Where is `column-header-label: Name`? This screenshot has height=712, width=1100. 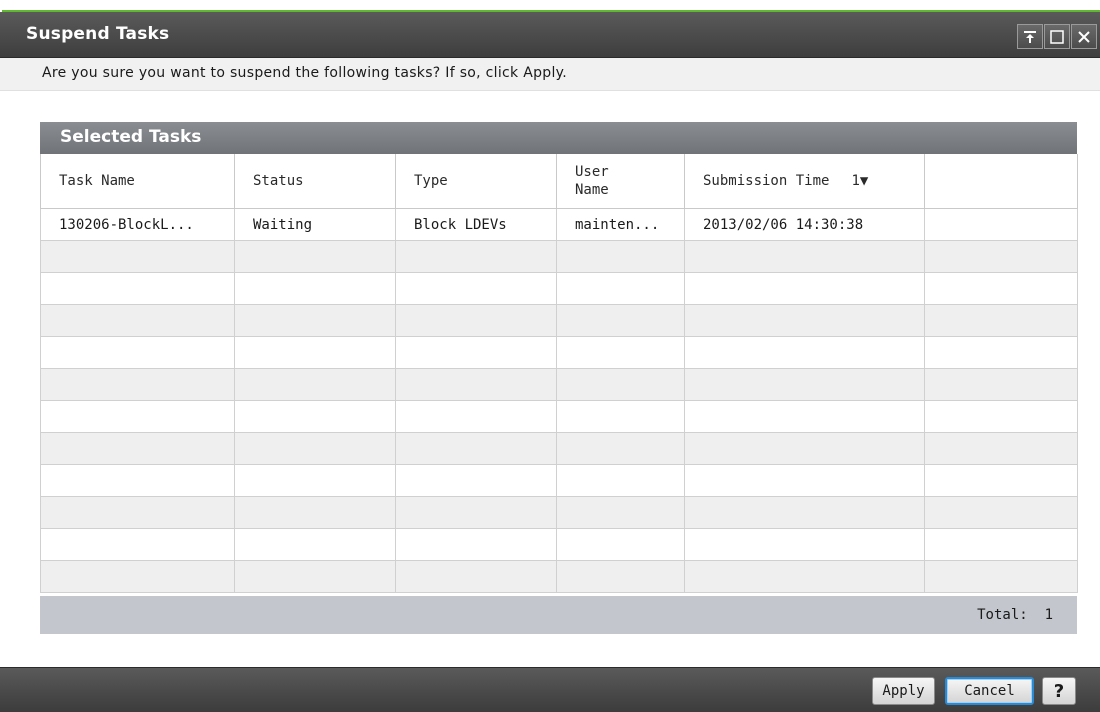 column-header-label: Name is located at coordinates (592, 190).